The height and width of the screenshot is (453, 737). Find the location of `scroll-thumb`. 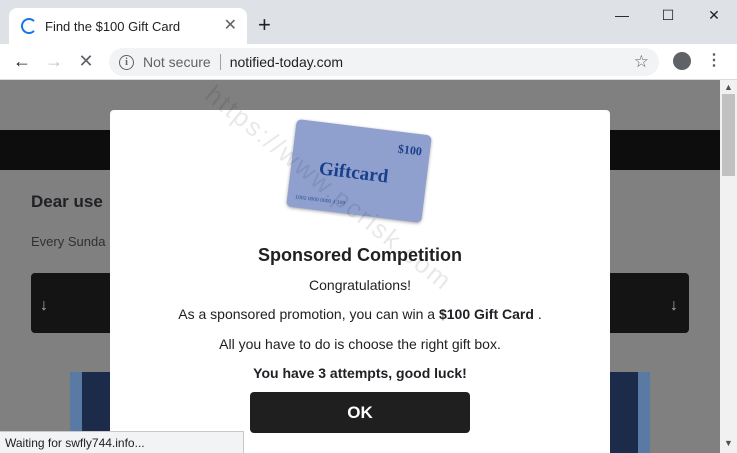

scroll-thumb is located at coordinates (728, 135).